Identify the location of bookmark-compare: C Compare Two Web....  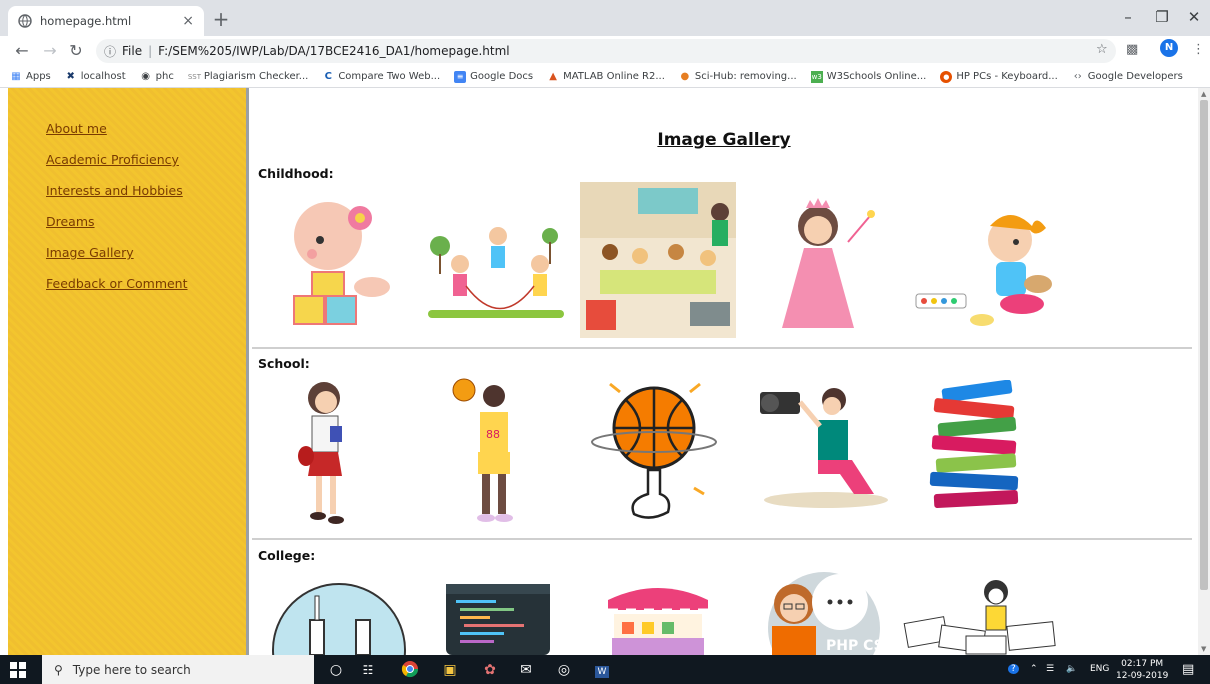
(381, 77).